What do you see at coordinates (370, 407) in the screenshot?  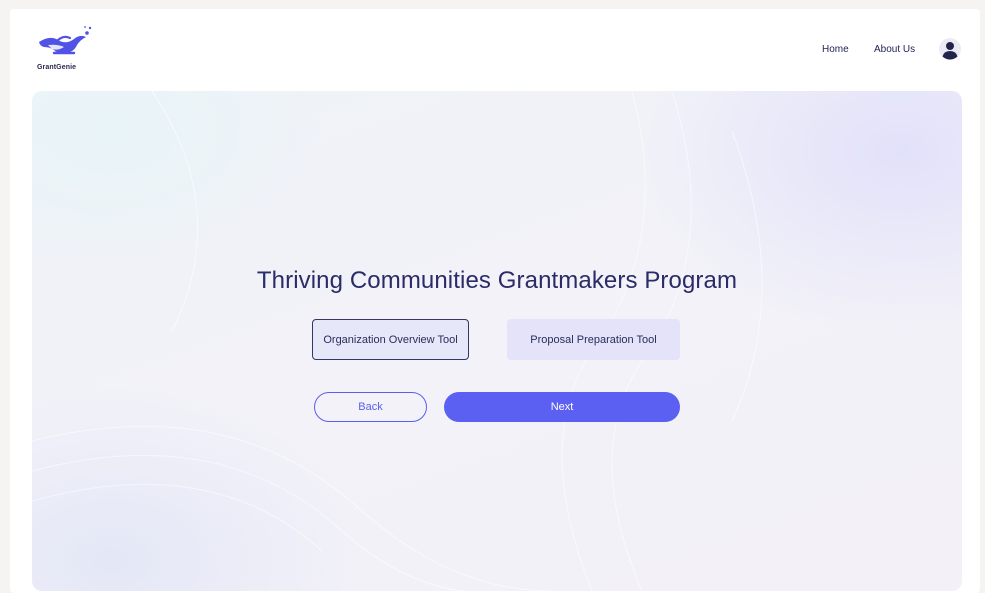 I see `back-button: Back` at bounding box center [370, 407].